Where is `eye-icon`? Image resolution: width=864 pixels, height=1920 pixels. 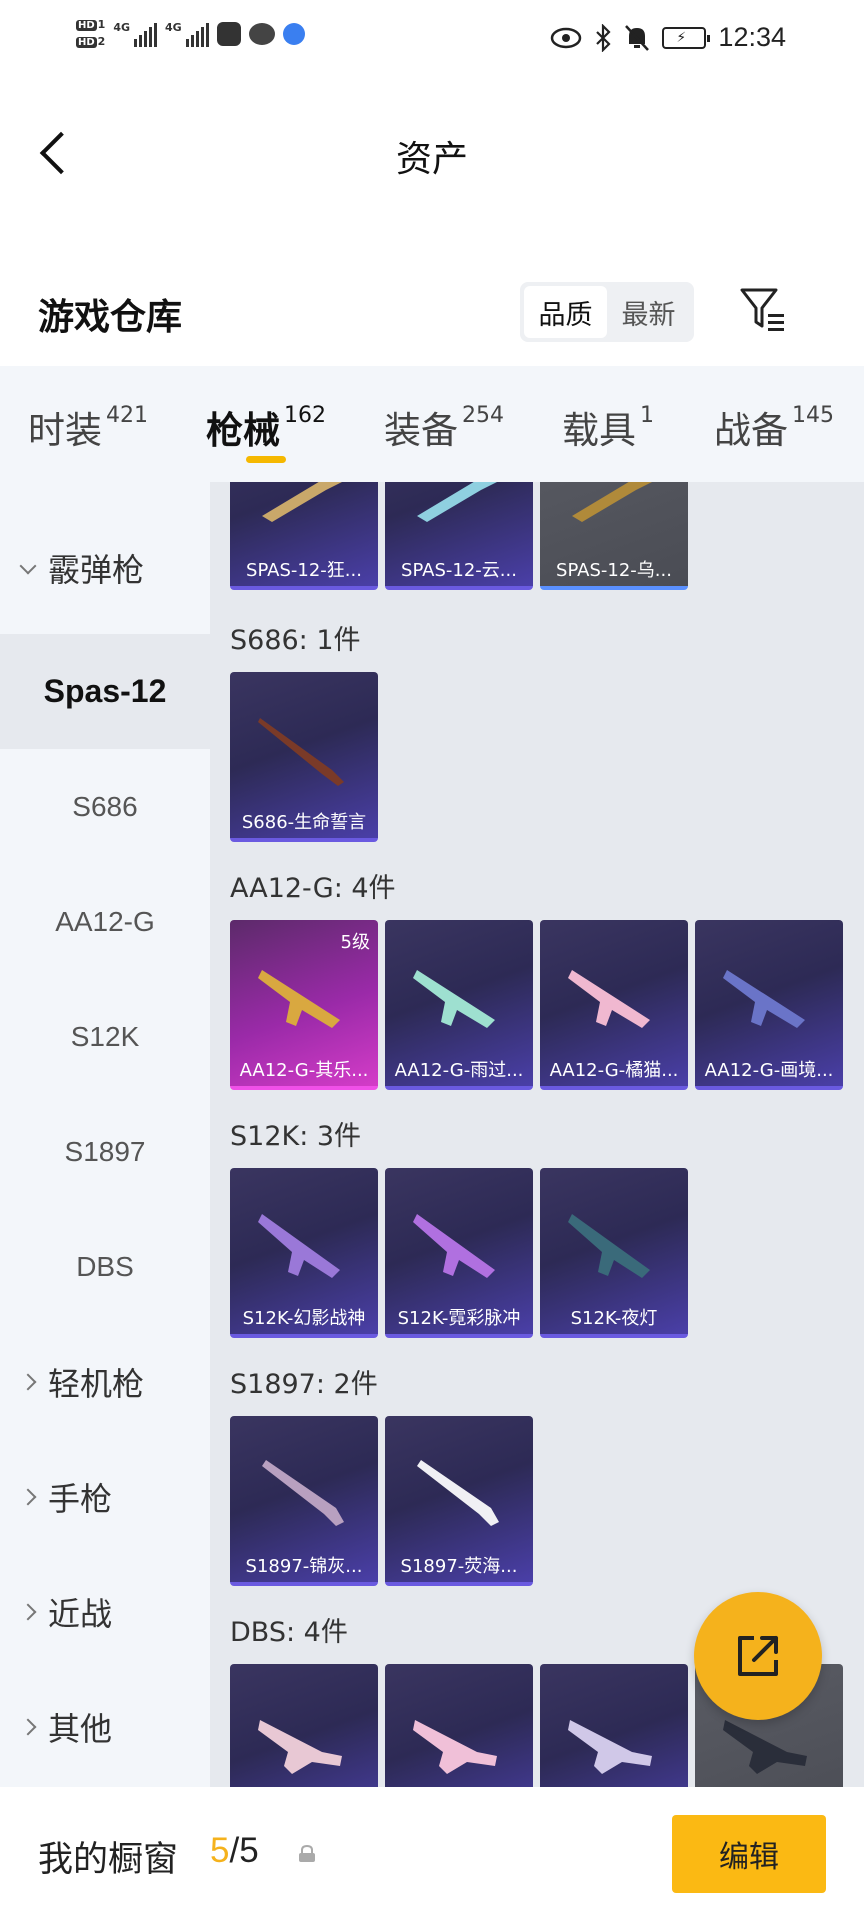 eye-icon is located at coordinates (566, 37).